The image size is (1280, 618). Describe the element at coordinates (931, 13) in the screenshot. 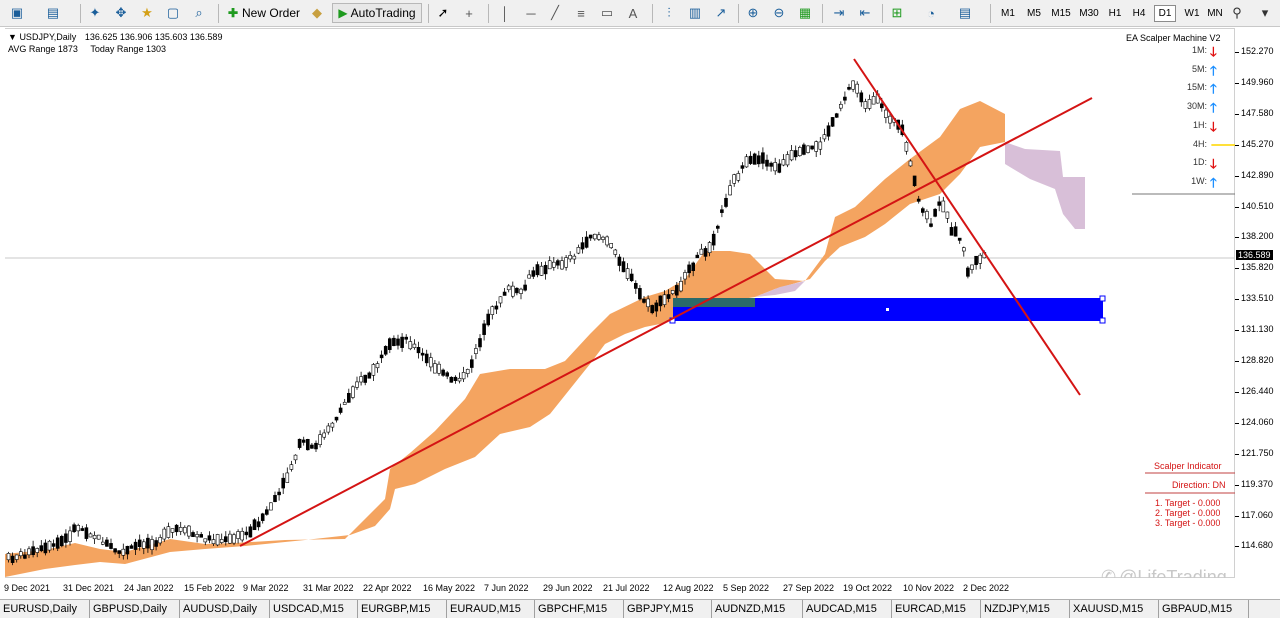

I see `periods-icon: ◔` at that location.